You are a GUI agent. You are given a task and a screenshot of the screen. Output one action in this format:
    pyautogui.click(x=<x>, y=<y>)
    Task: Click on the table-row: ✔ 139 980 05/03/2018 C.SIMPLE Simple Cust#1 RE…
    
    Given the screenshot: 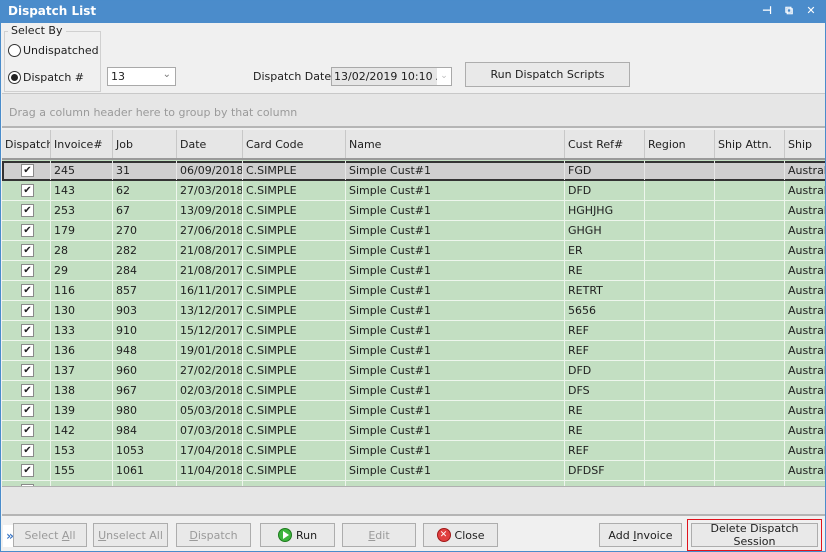 What is the action you would take?
    pyautogui.click(x=413, y=411)
    